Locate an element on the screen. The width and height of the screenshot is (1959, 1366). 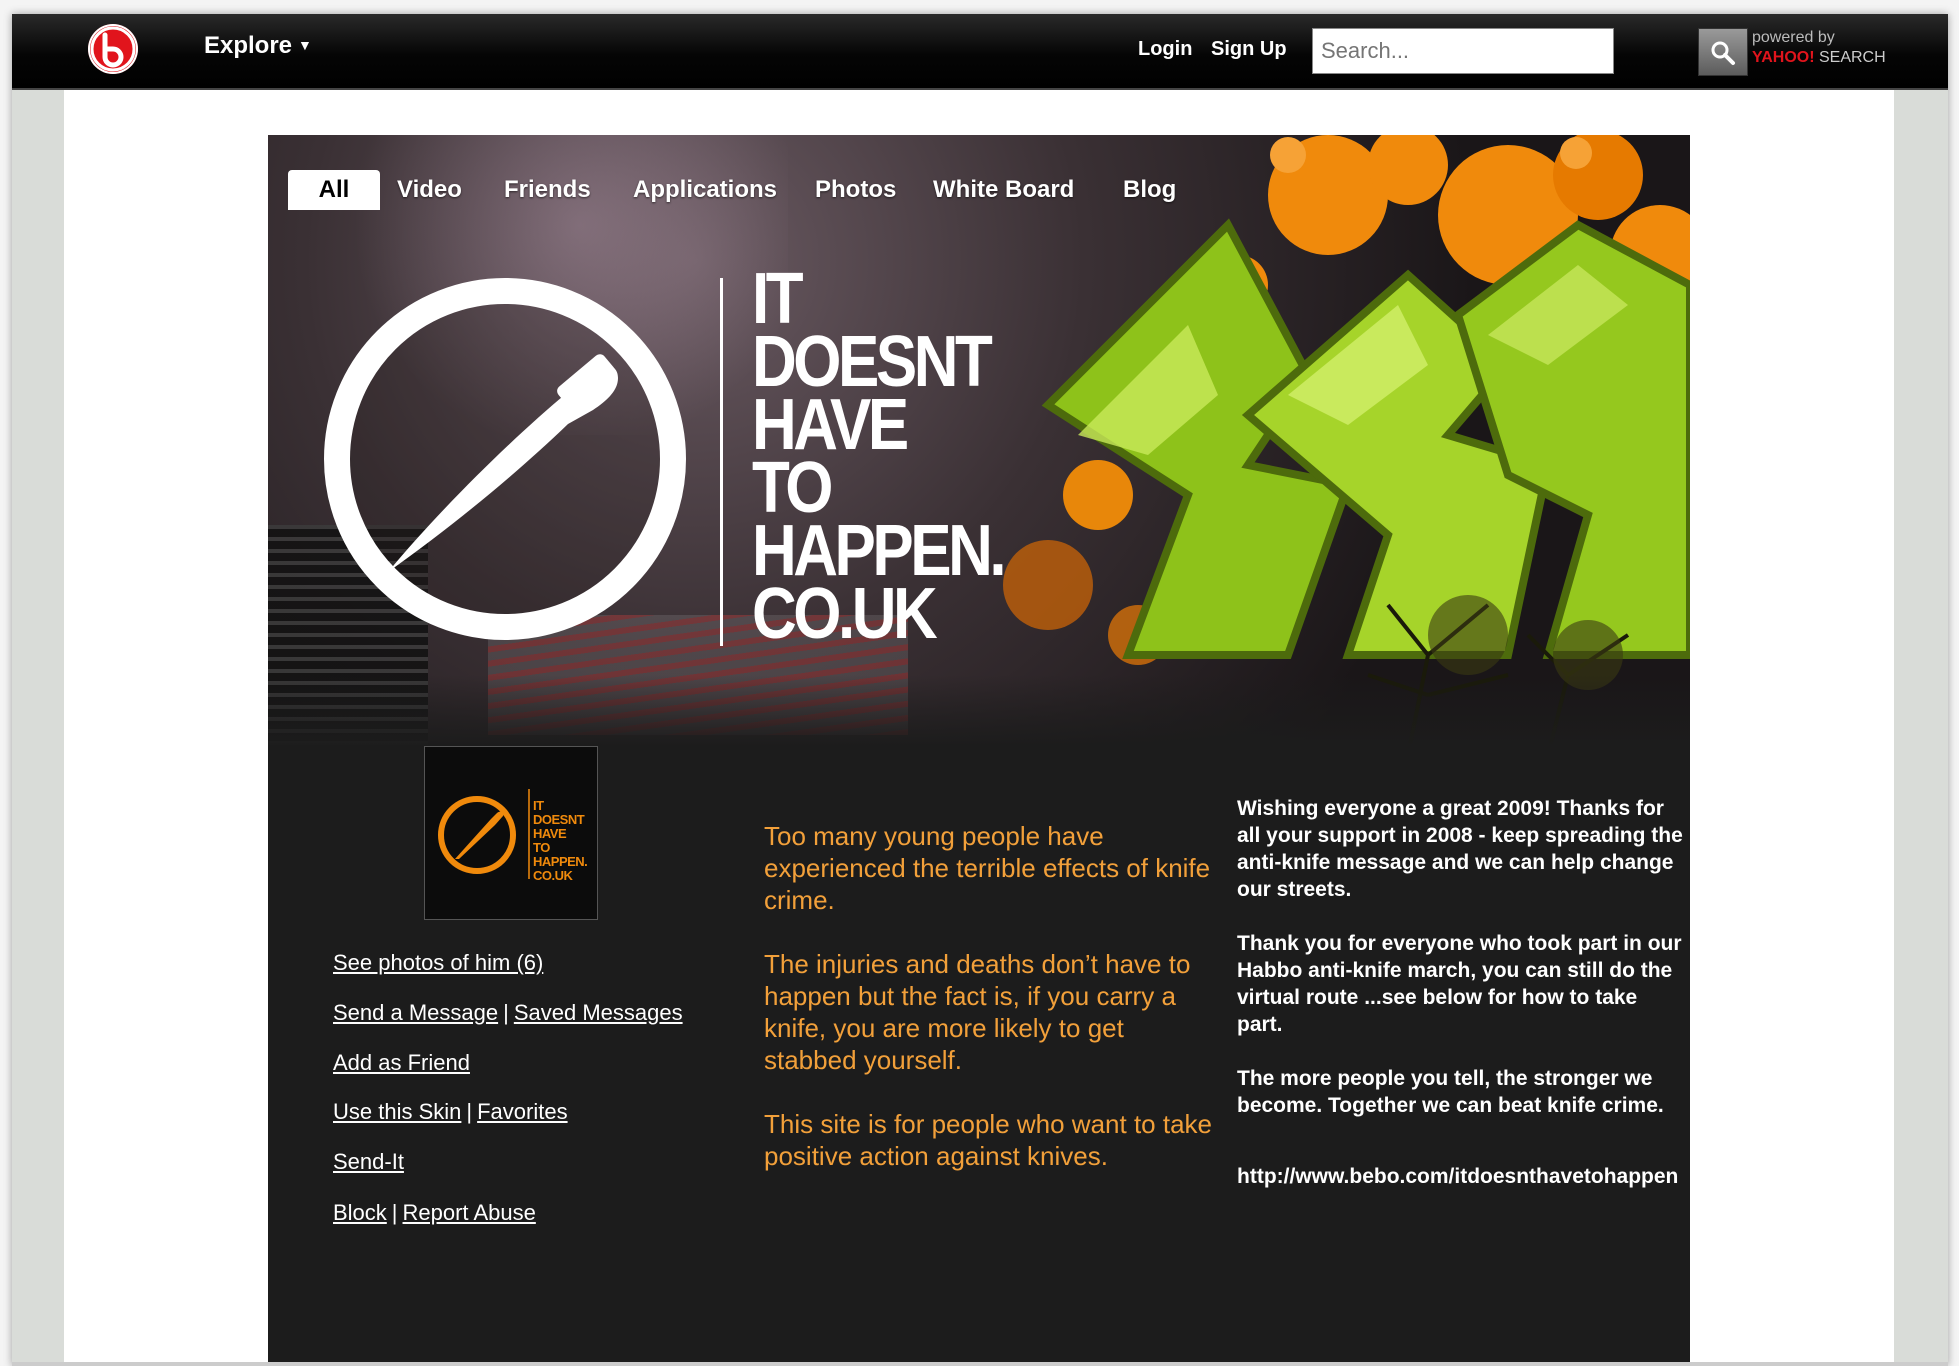
powered-by-text: powered by is located at coordinates (1793, 37).